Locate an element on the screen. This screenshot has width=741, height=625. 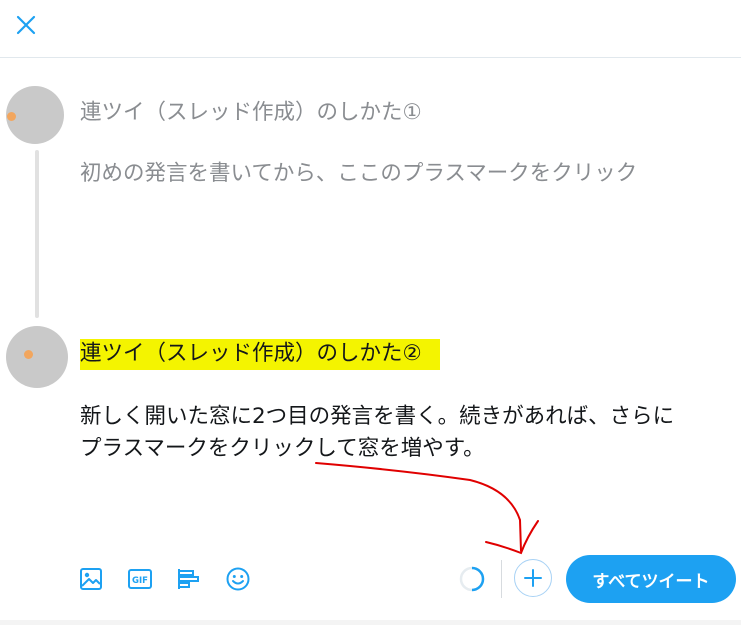
add-tweet-button is located at coordinates (533, 578).